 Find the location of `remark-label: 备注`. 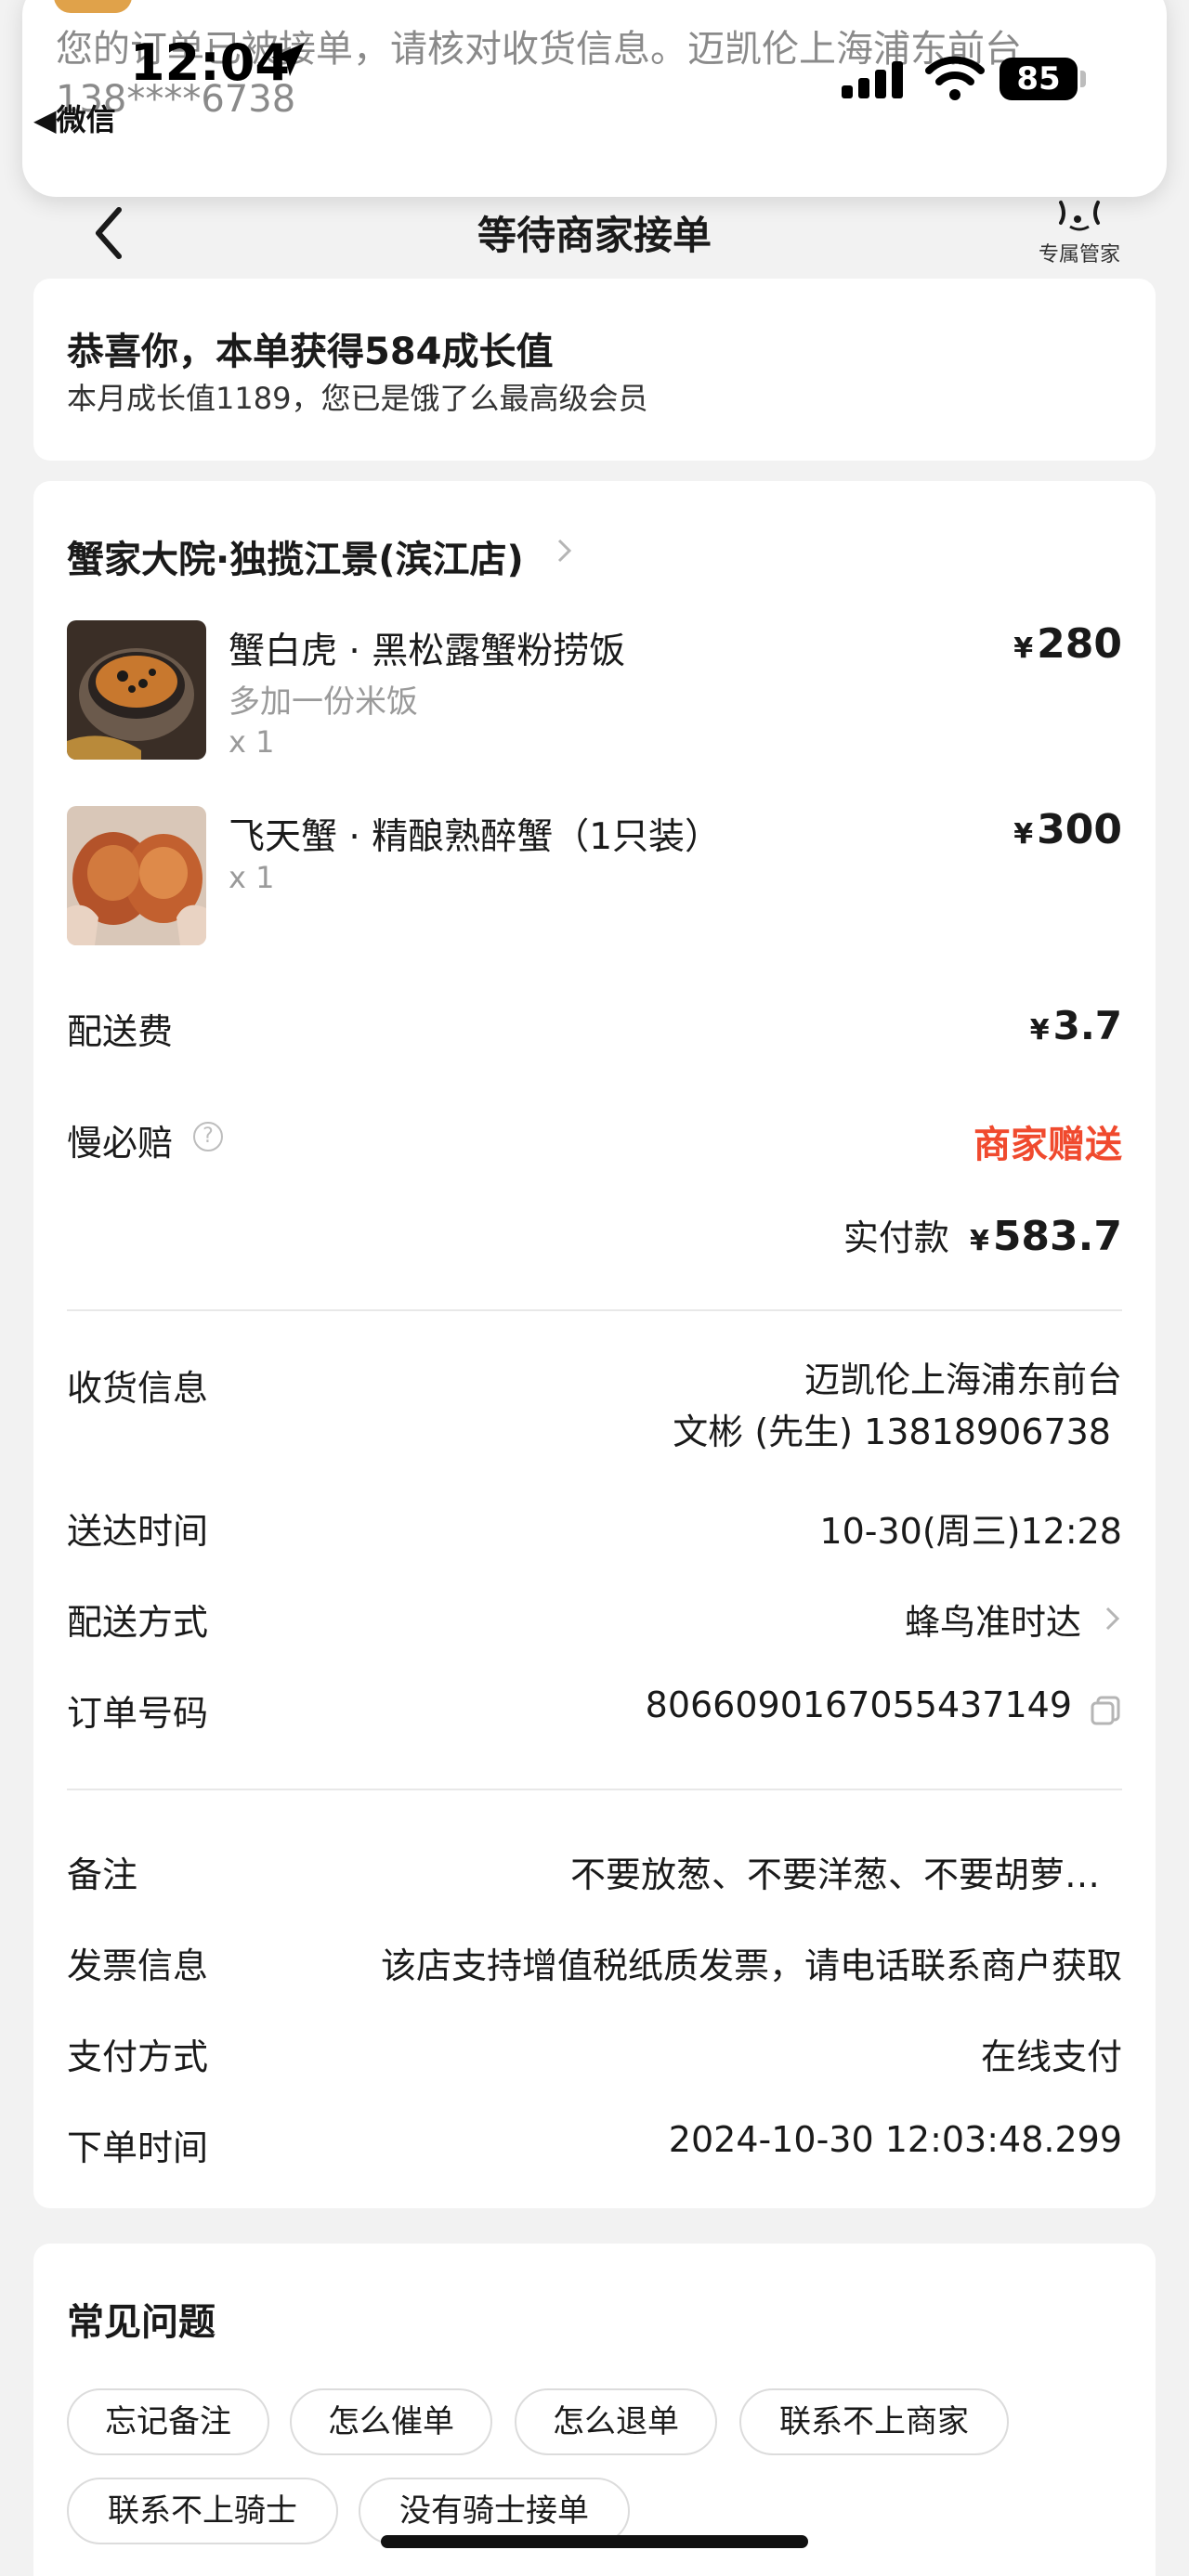

remark-label: 备注 is located at coordinates (103, 1874).